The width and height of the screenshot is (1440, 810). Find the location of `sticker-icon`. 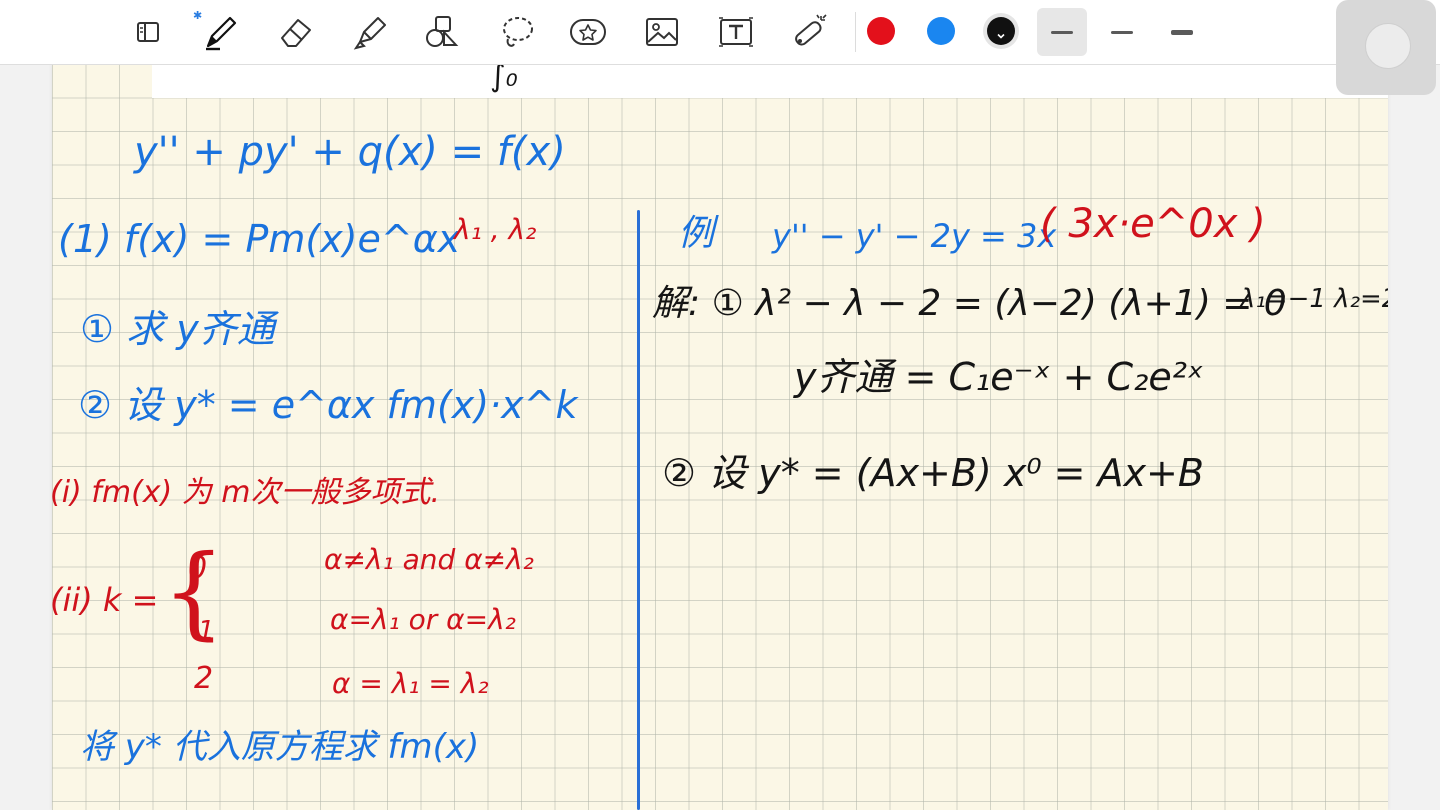

sticker-icon is located at coordinates (588, 32).